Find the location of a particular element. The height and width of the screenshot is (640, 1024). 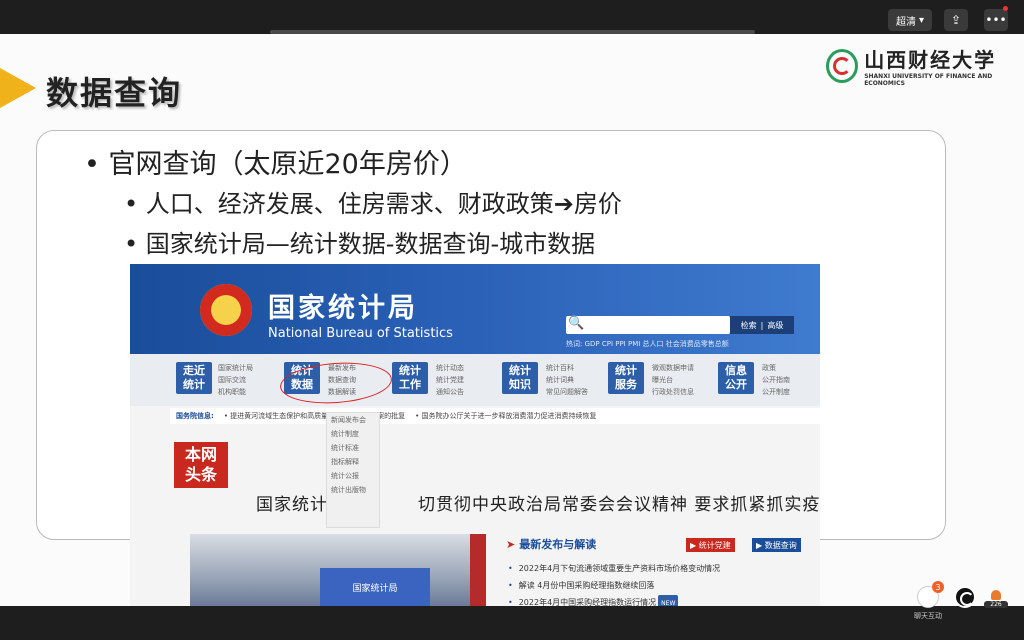

news-photo: 国家统计局 is located at coordinates (338, 570).